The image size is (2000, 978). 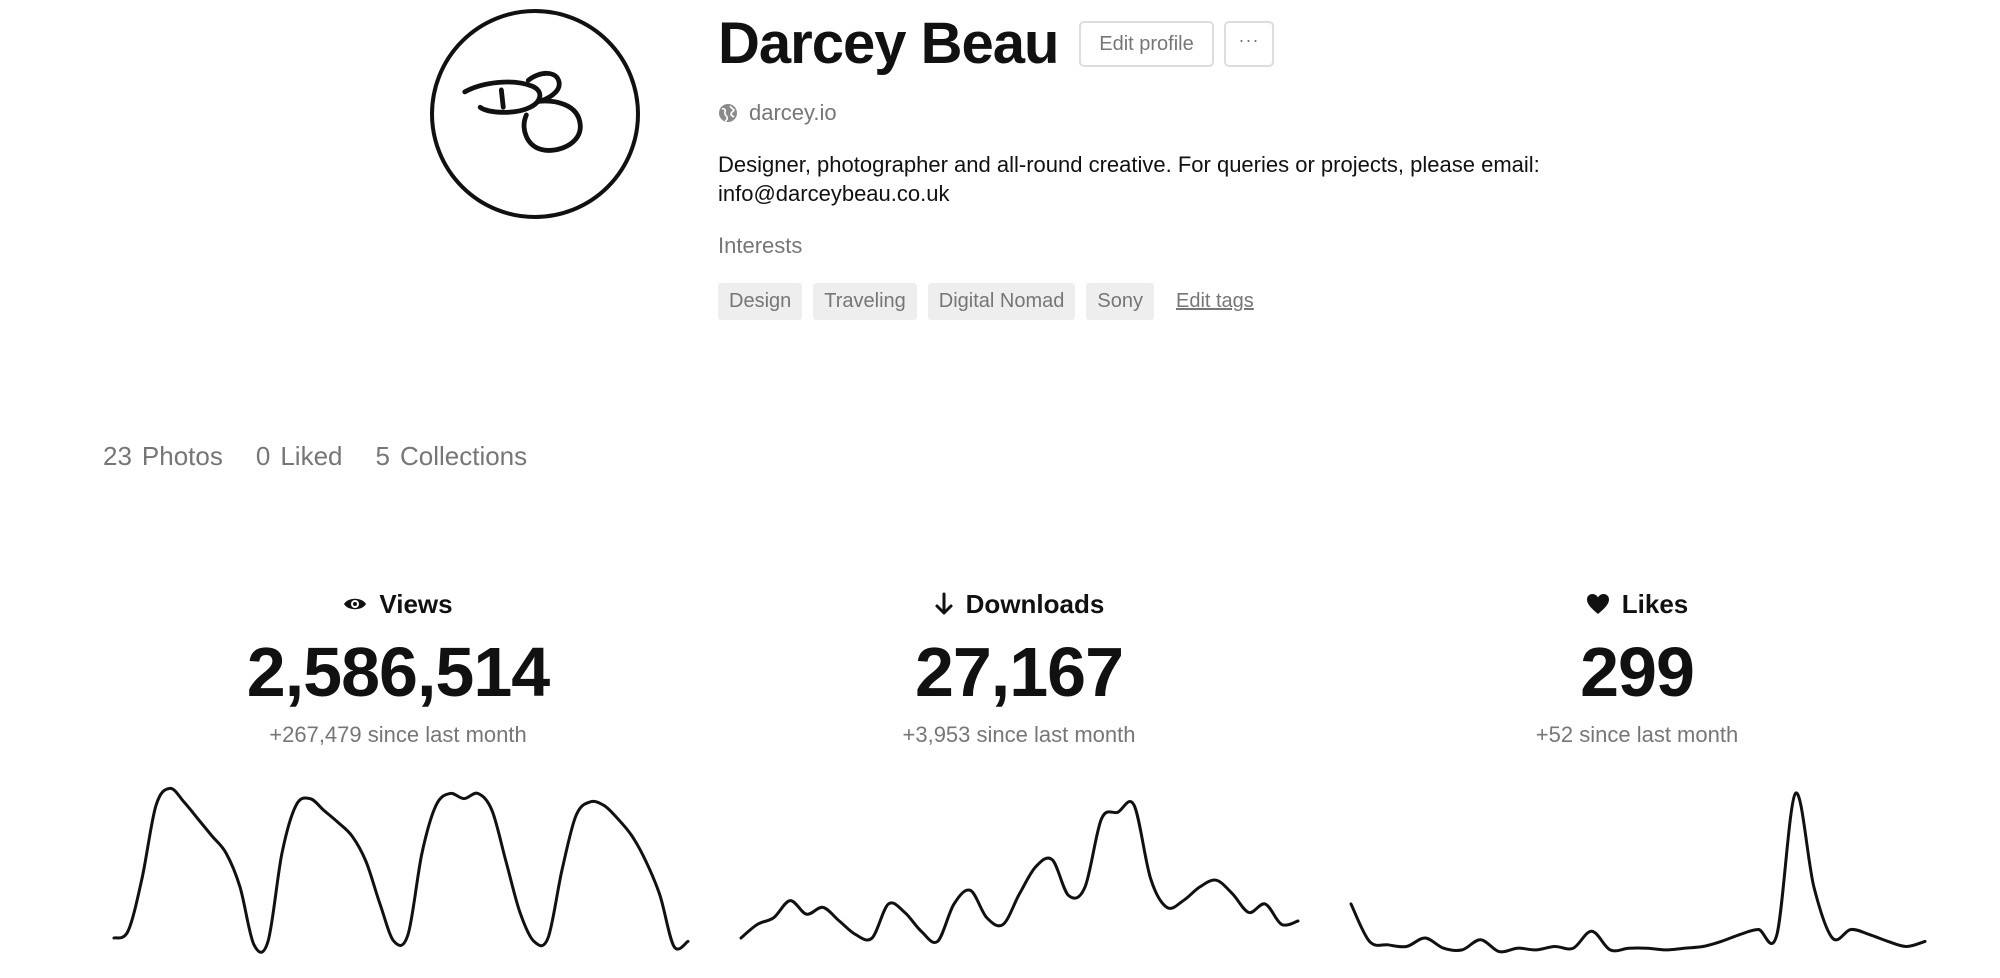 I want to click on downloads-delta: +3,953 since last month, so click(x=1019, y=734).